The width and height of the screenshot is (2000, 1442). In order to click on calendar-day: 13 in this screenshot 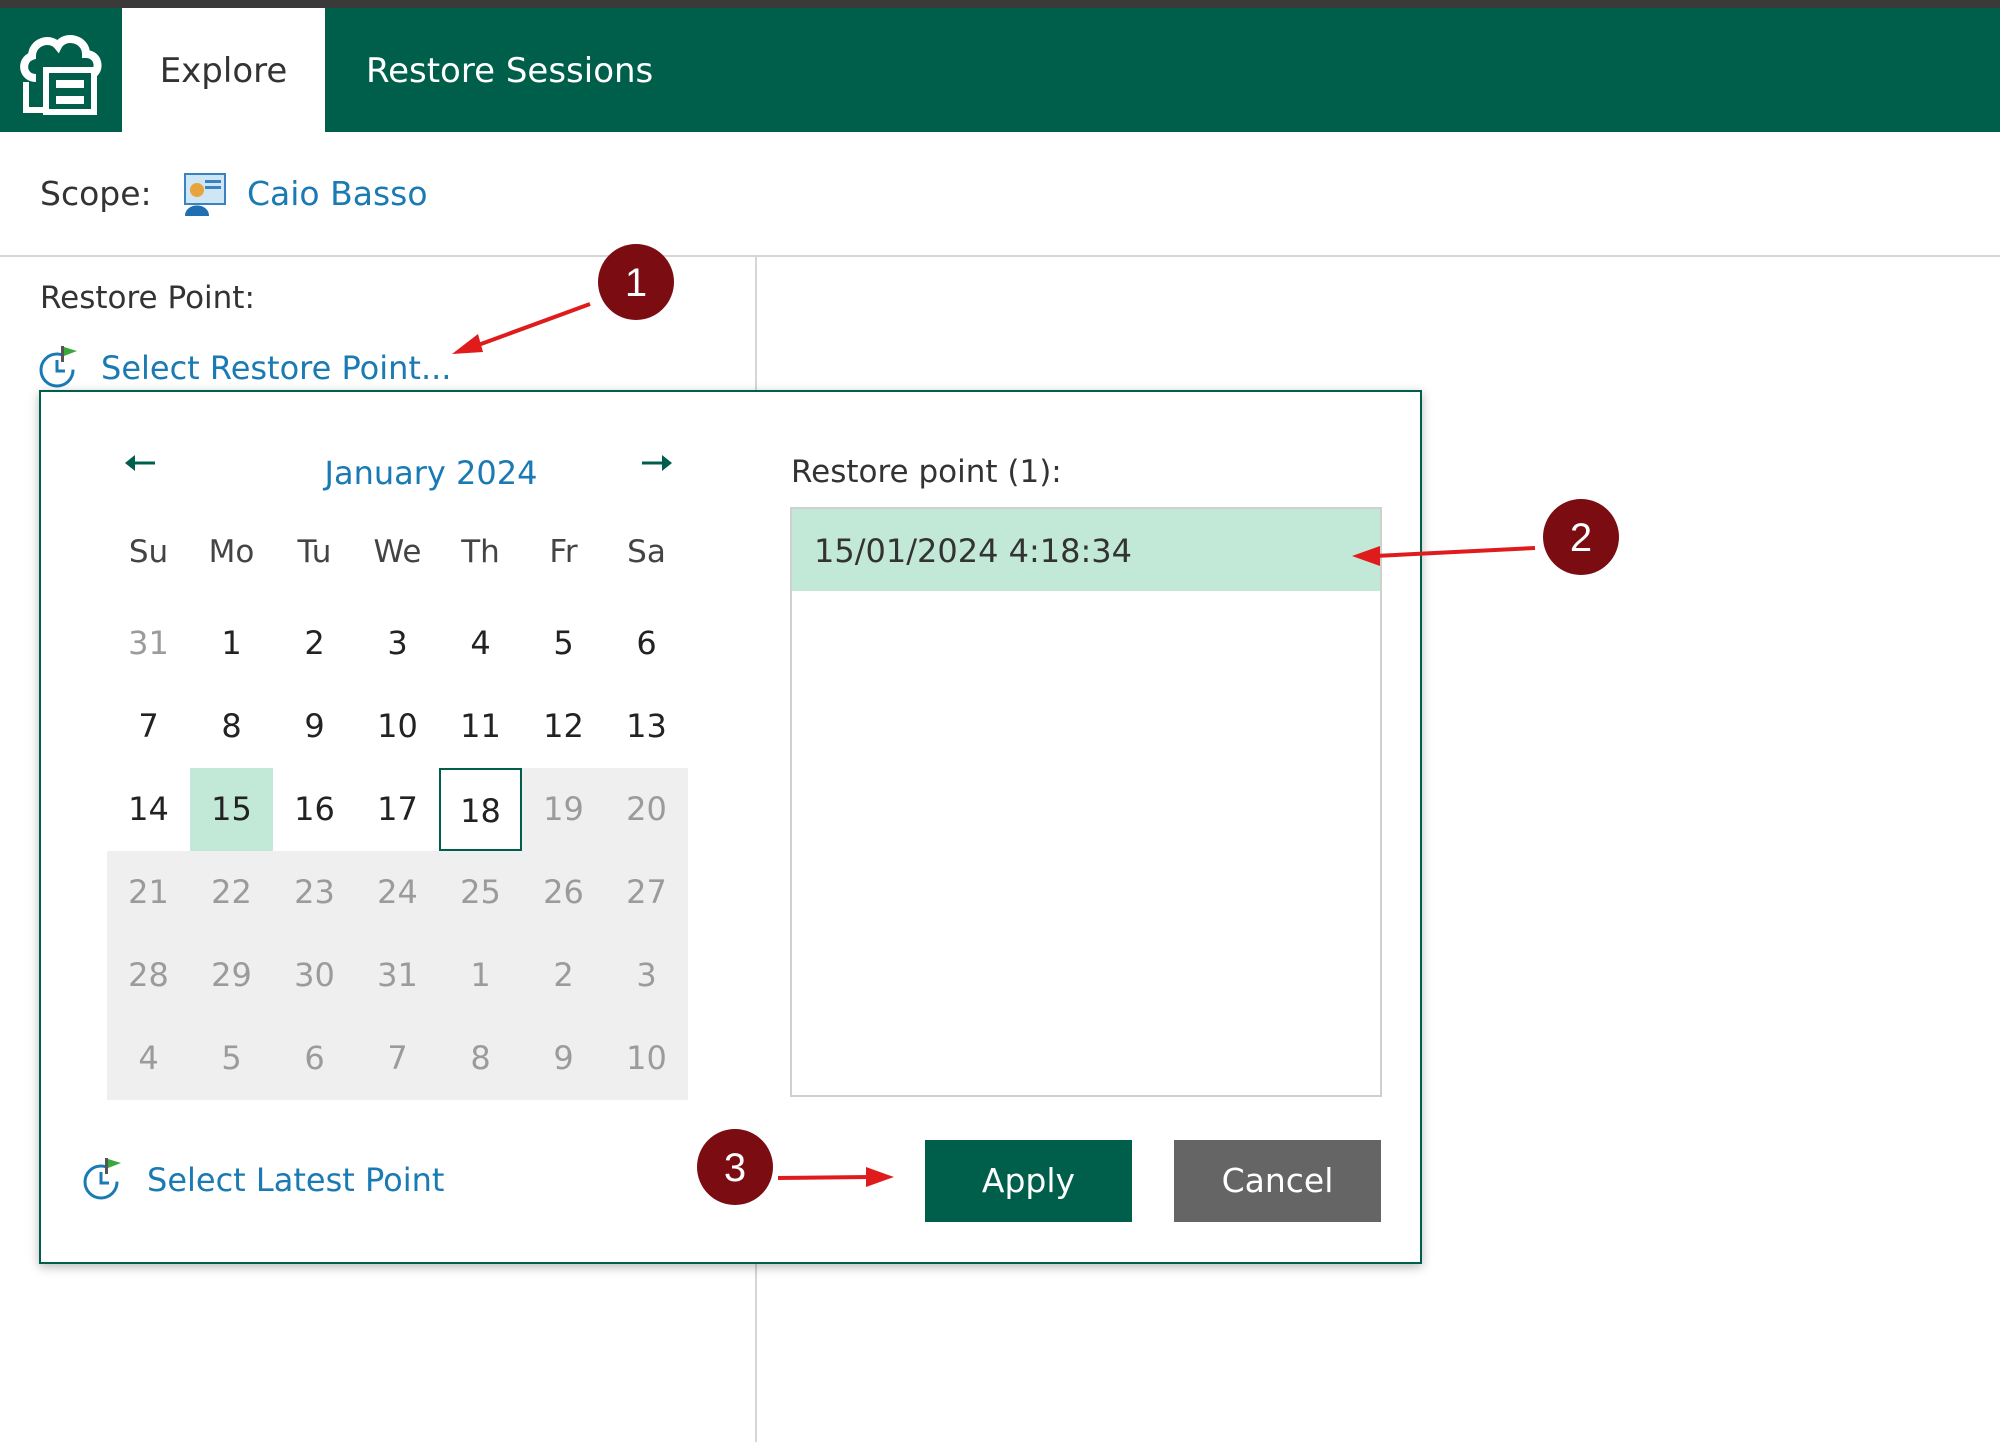, I will do `click(646, 726)`.